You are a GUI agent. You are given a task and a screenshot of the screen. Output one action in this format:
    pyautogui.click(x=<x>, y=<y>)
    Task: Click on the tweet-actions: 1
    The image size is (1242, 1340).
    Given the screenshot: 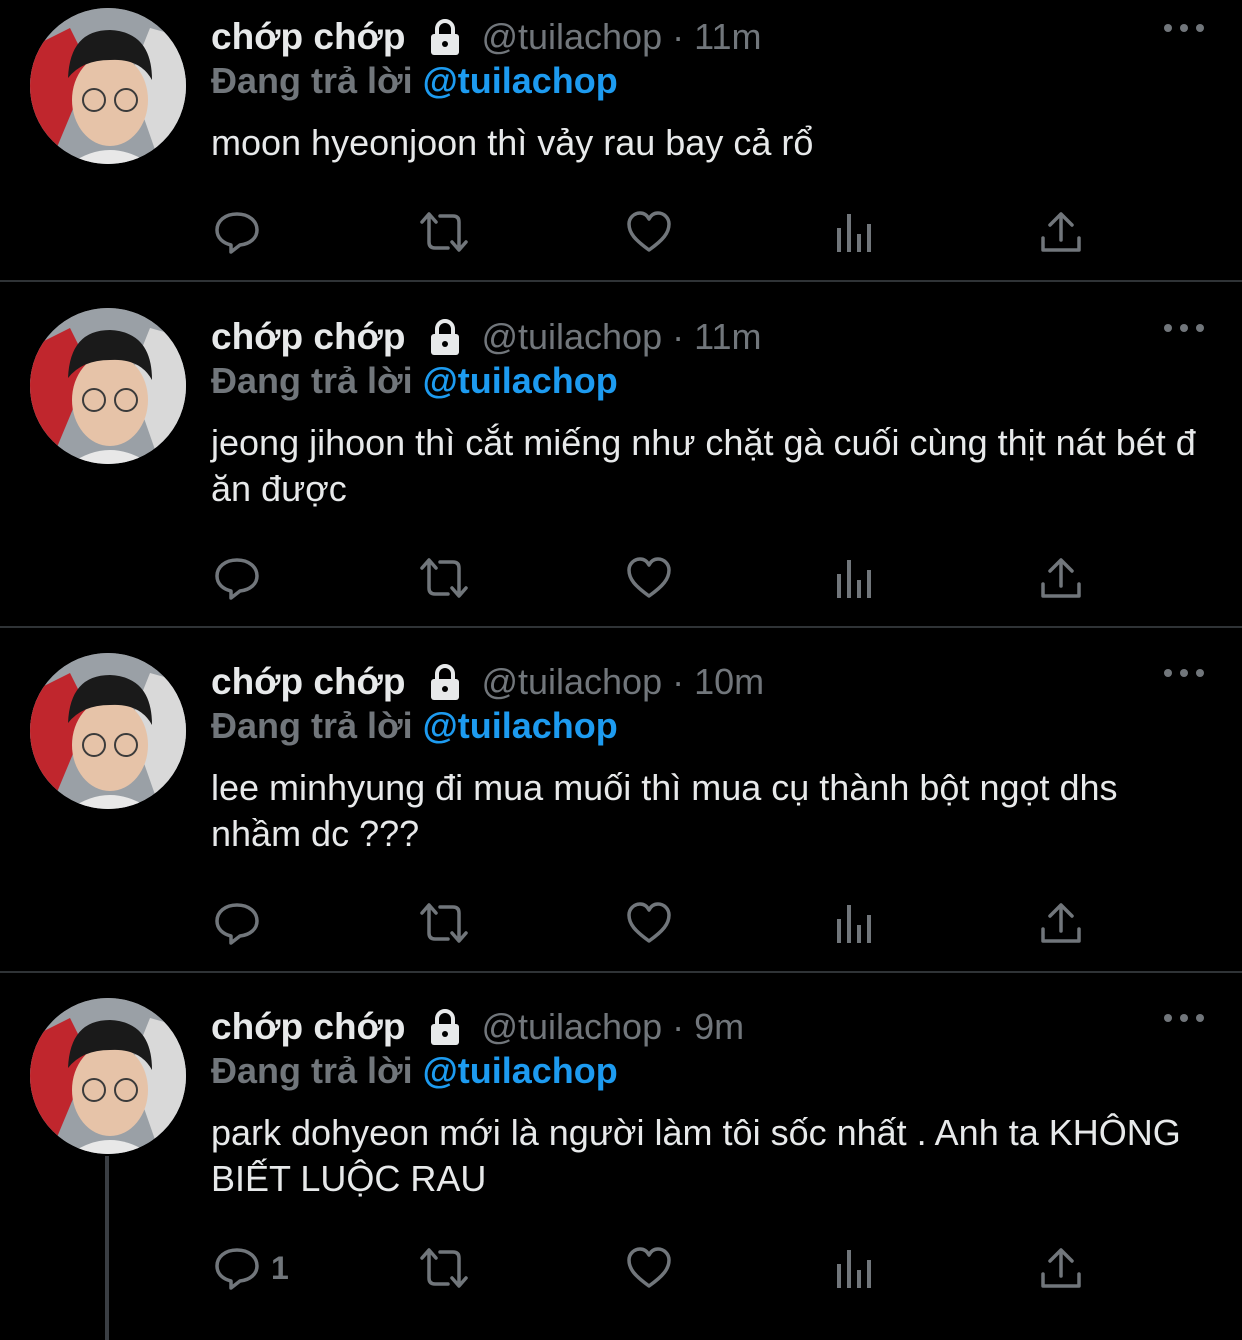 What is the action you would take?
    pyautogui.click(x=651, y=1268)
    